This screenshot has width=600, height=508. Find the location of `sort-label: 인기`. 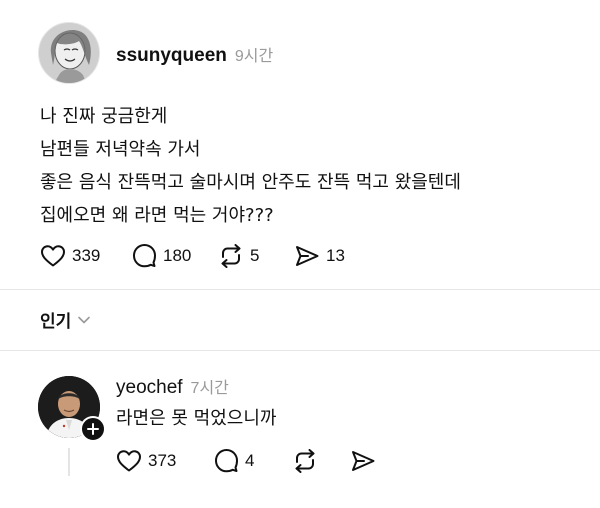

sort-label: 인기 is located at coordinates (56, 322).